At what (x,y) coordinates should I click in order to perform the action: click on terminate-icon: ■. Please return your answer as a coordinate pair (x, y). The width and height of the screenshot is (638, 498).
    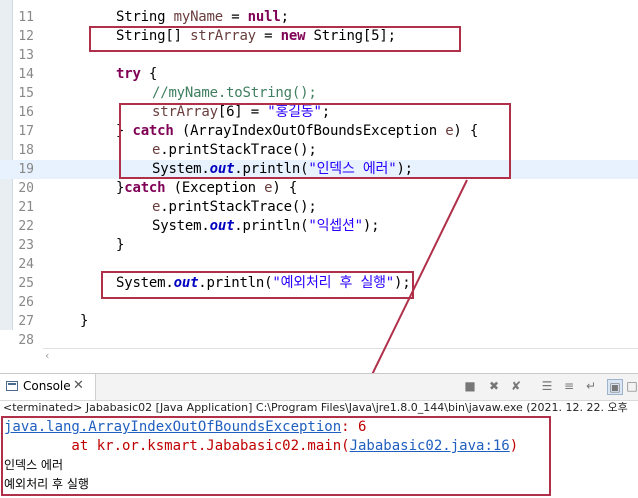
    Looking at the image, I should click on (470, 386).